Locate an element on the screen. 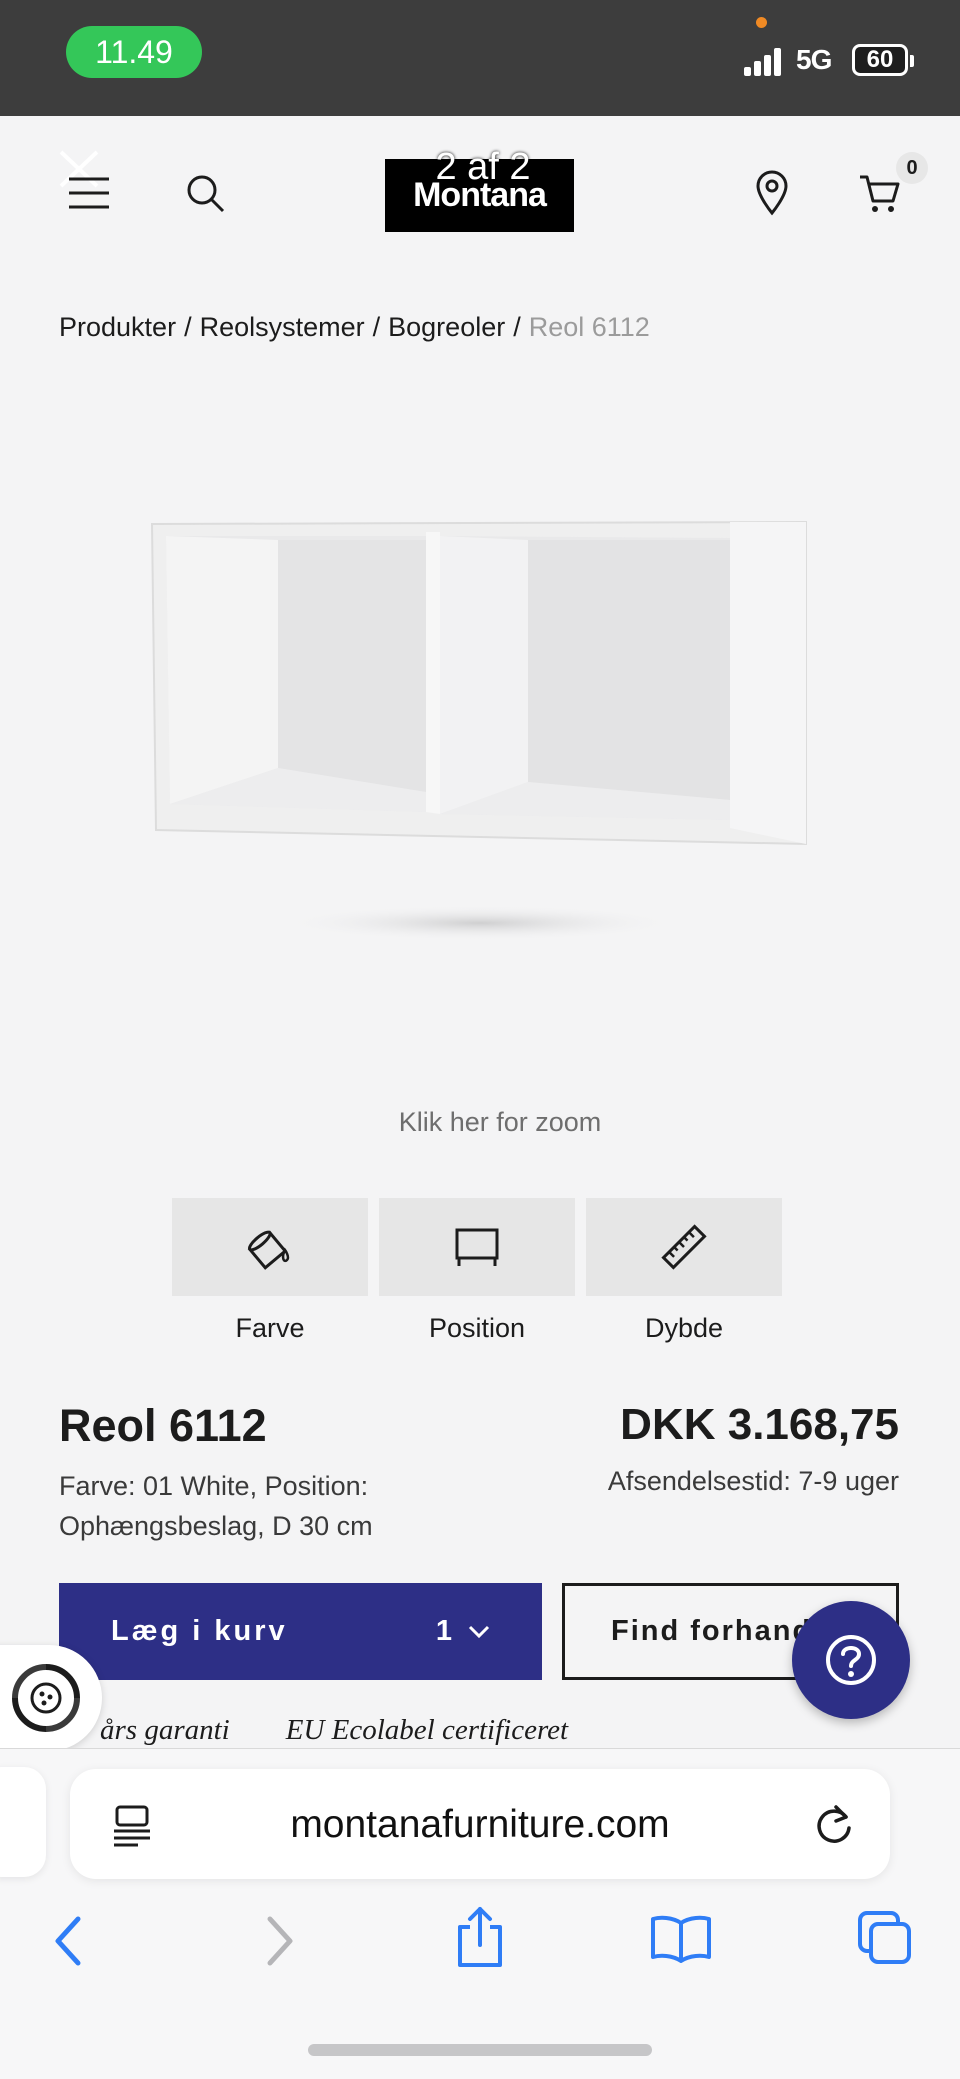 The image size is (960, 2079). quantity-value: 1 is located at coordinates (443, 1631).